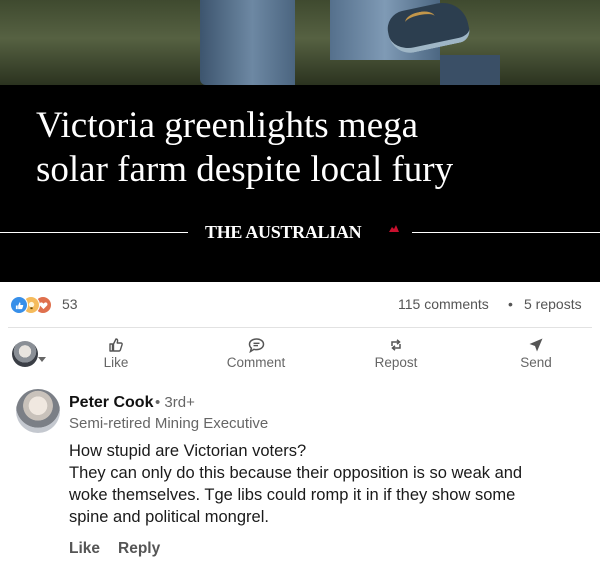 This screenshot has height=569, width=600. Describe the element at coordinates (300, 305) in the screenshot. I see `post-stats: 53 115 comments • 5 reposts` at that location.